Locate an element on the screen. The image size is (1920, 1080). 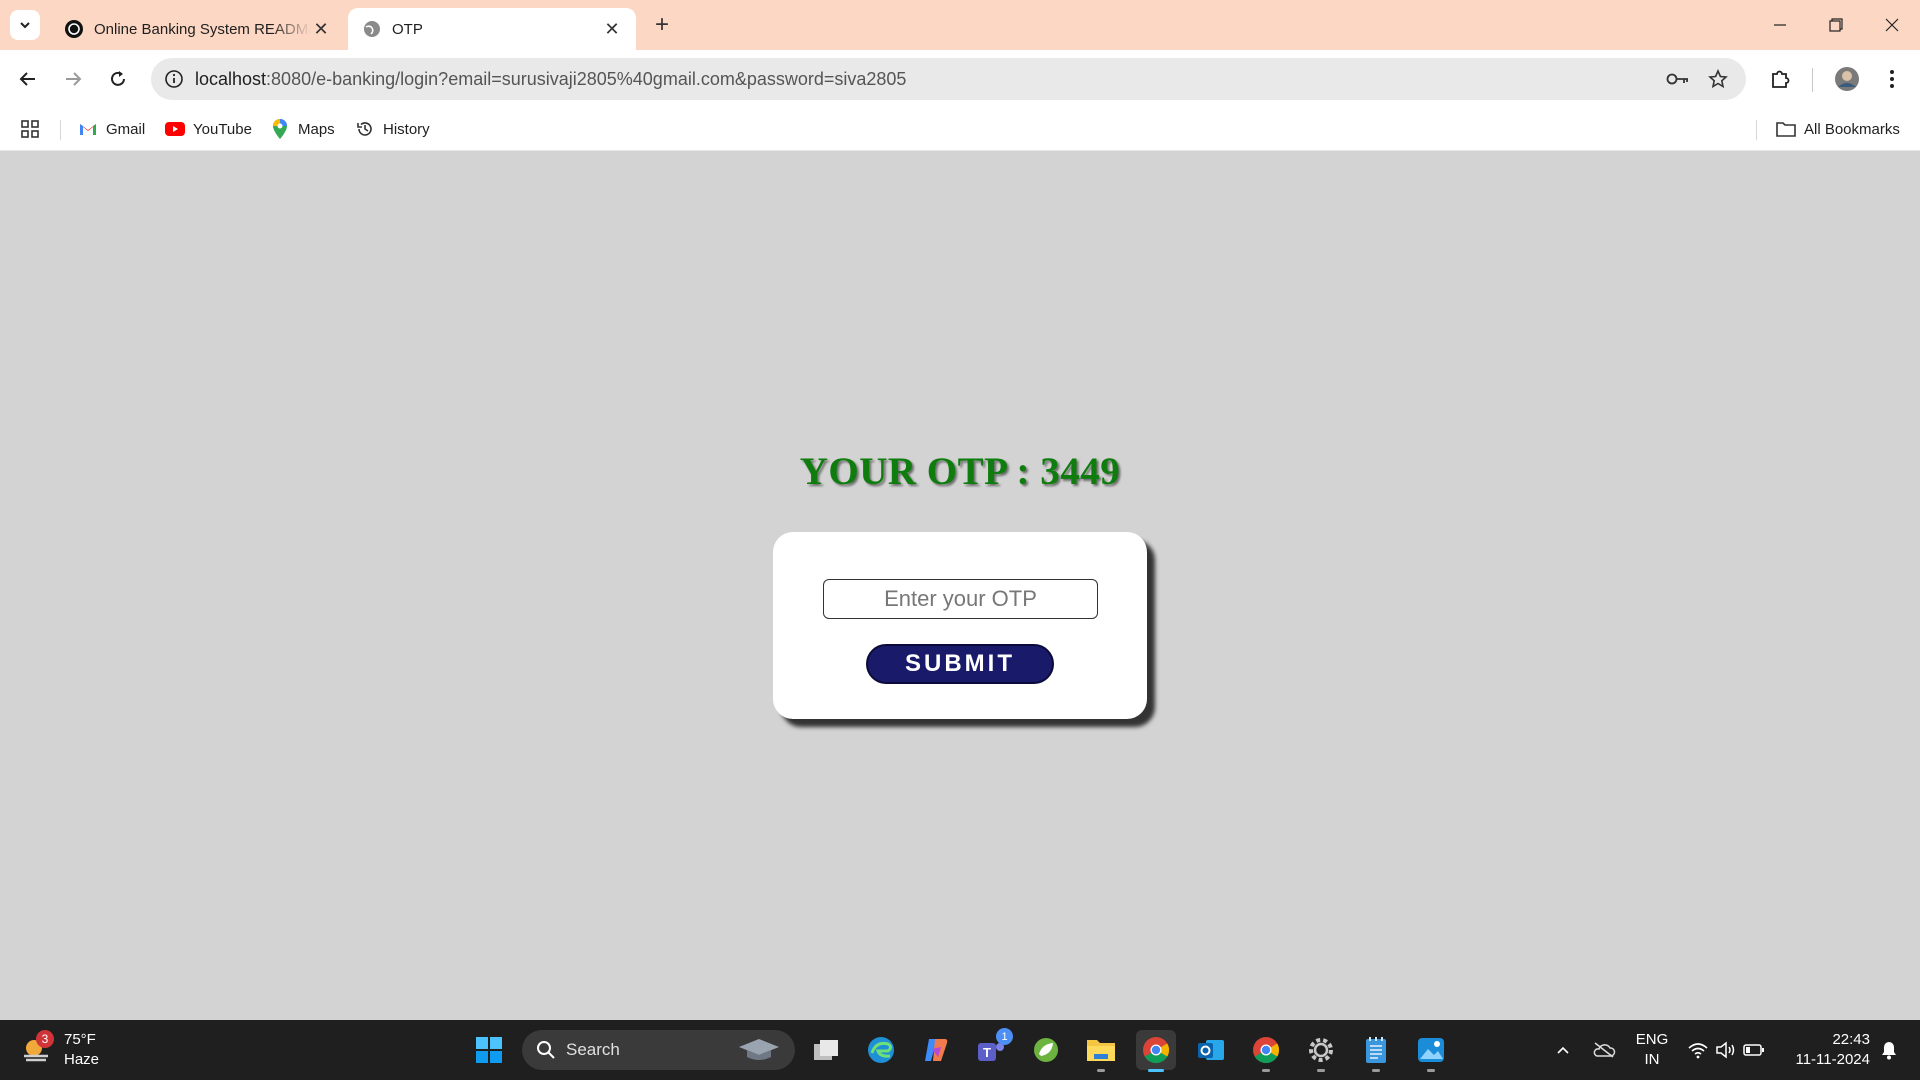
tab-otp: OTP ✕ is located at coordinates (492, 29).